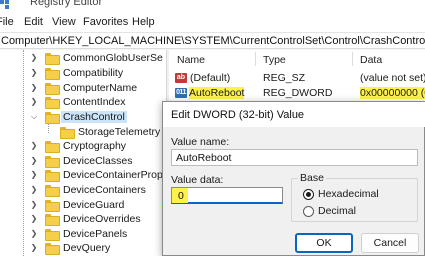 The width and height of the screenshot is (425, 256). What do you see at coordinates (64, 22) in the screenshot?
I see `menu-view: View` at bounding box center [64, 22].